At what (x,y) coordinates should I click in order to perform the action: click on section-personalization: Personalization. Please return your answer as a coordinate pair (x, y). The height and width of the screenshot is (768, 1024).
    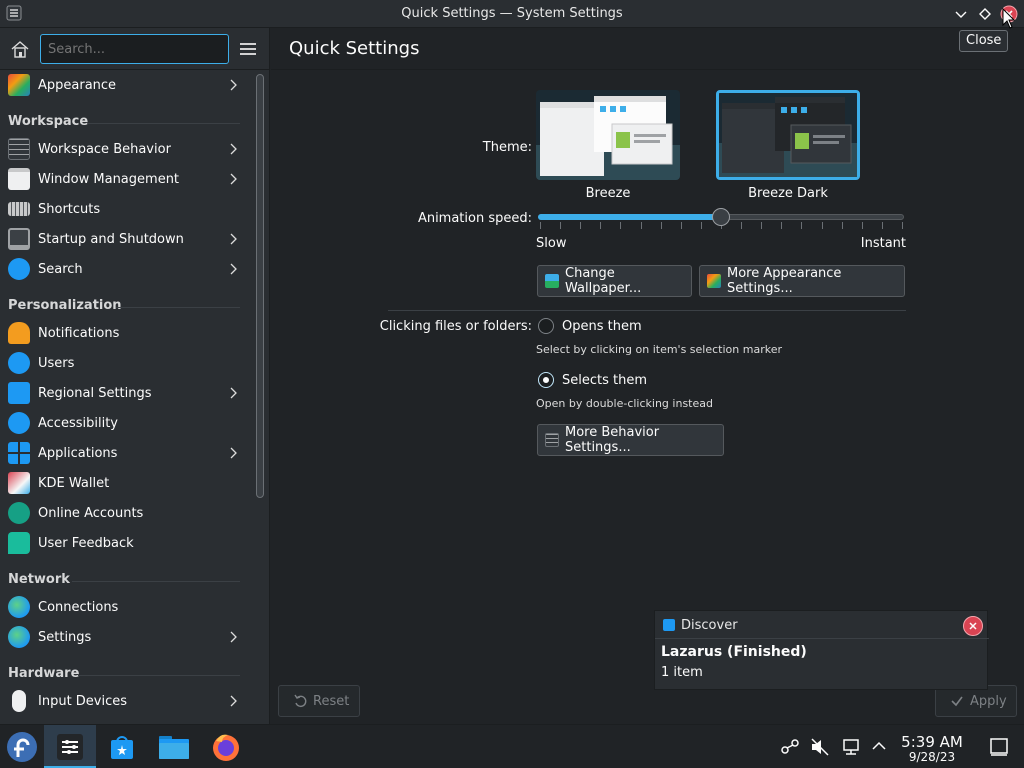
    Looking at the image, I should click on (124, 305).